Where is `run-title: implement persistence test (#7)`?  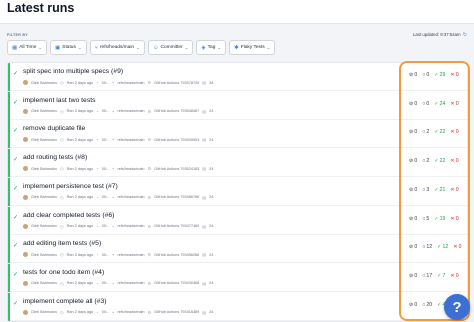 run-title: implement persistence test (#7) is located at coordinates (70, 186).